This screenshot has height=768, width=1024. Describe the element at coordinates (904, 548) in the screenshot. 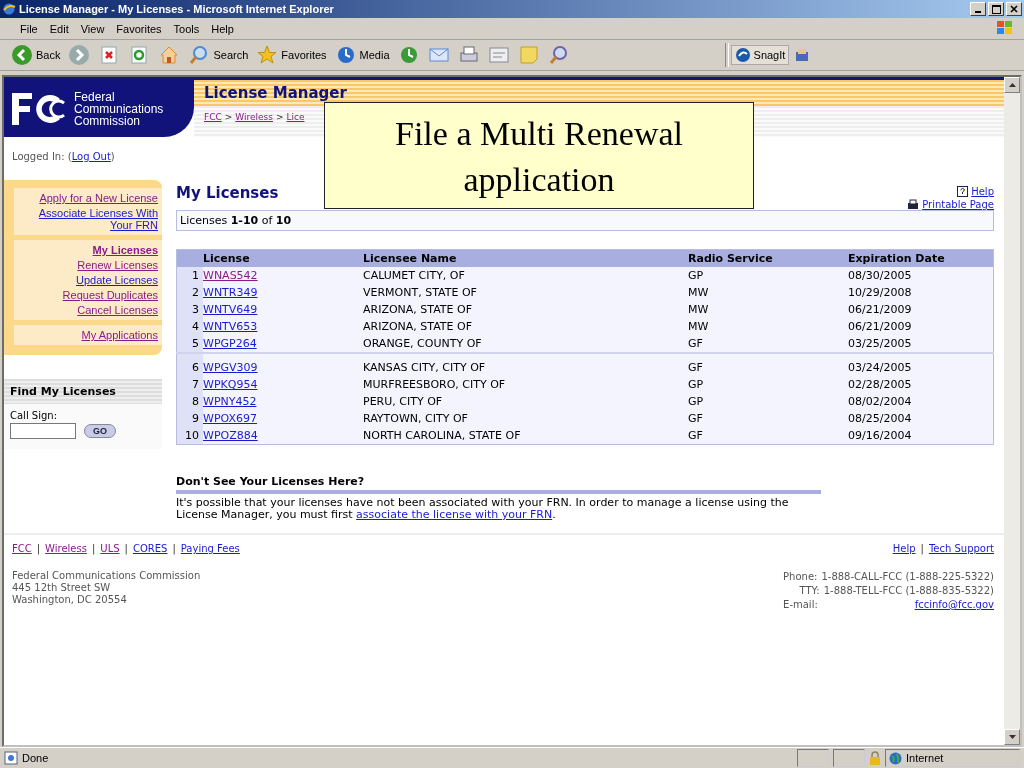

I see `footer-link: Help` at that location.